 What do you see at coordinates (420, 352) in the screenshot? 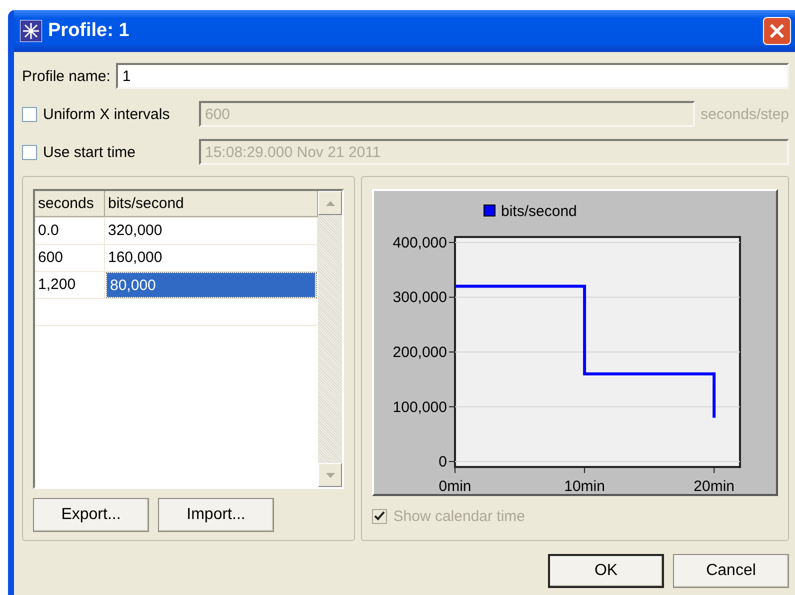
I see `y-tick-label: 200,000` at bounding box center [420, 352].